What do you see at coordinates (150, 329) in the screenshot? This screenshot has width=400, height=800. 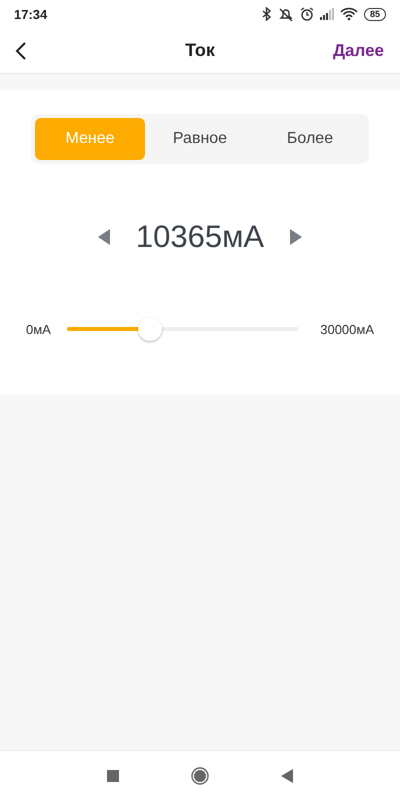 I see `slider-thumb` at bounding box center [150, 329].